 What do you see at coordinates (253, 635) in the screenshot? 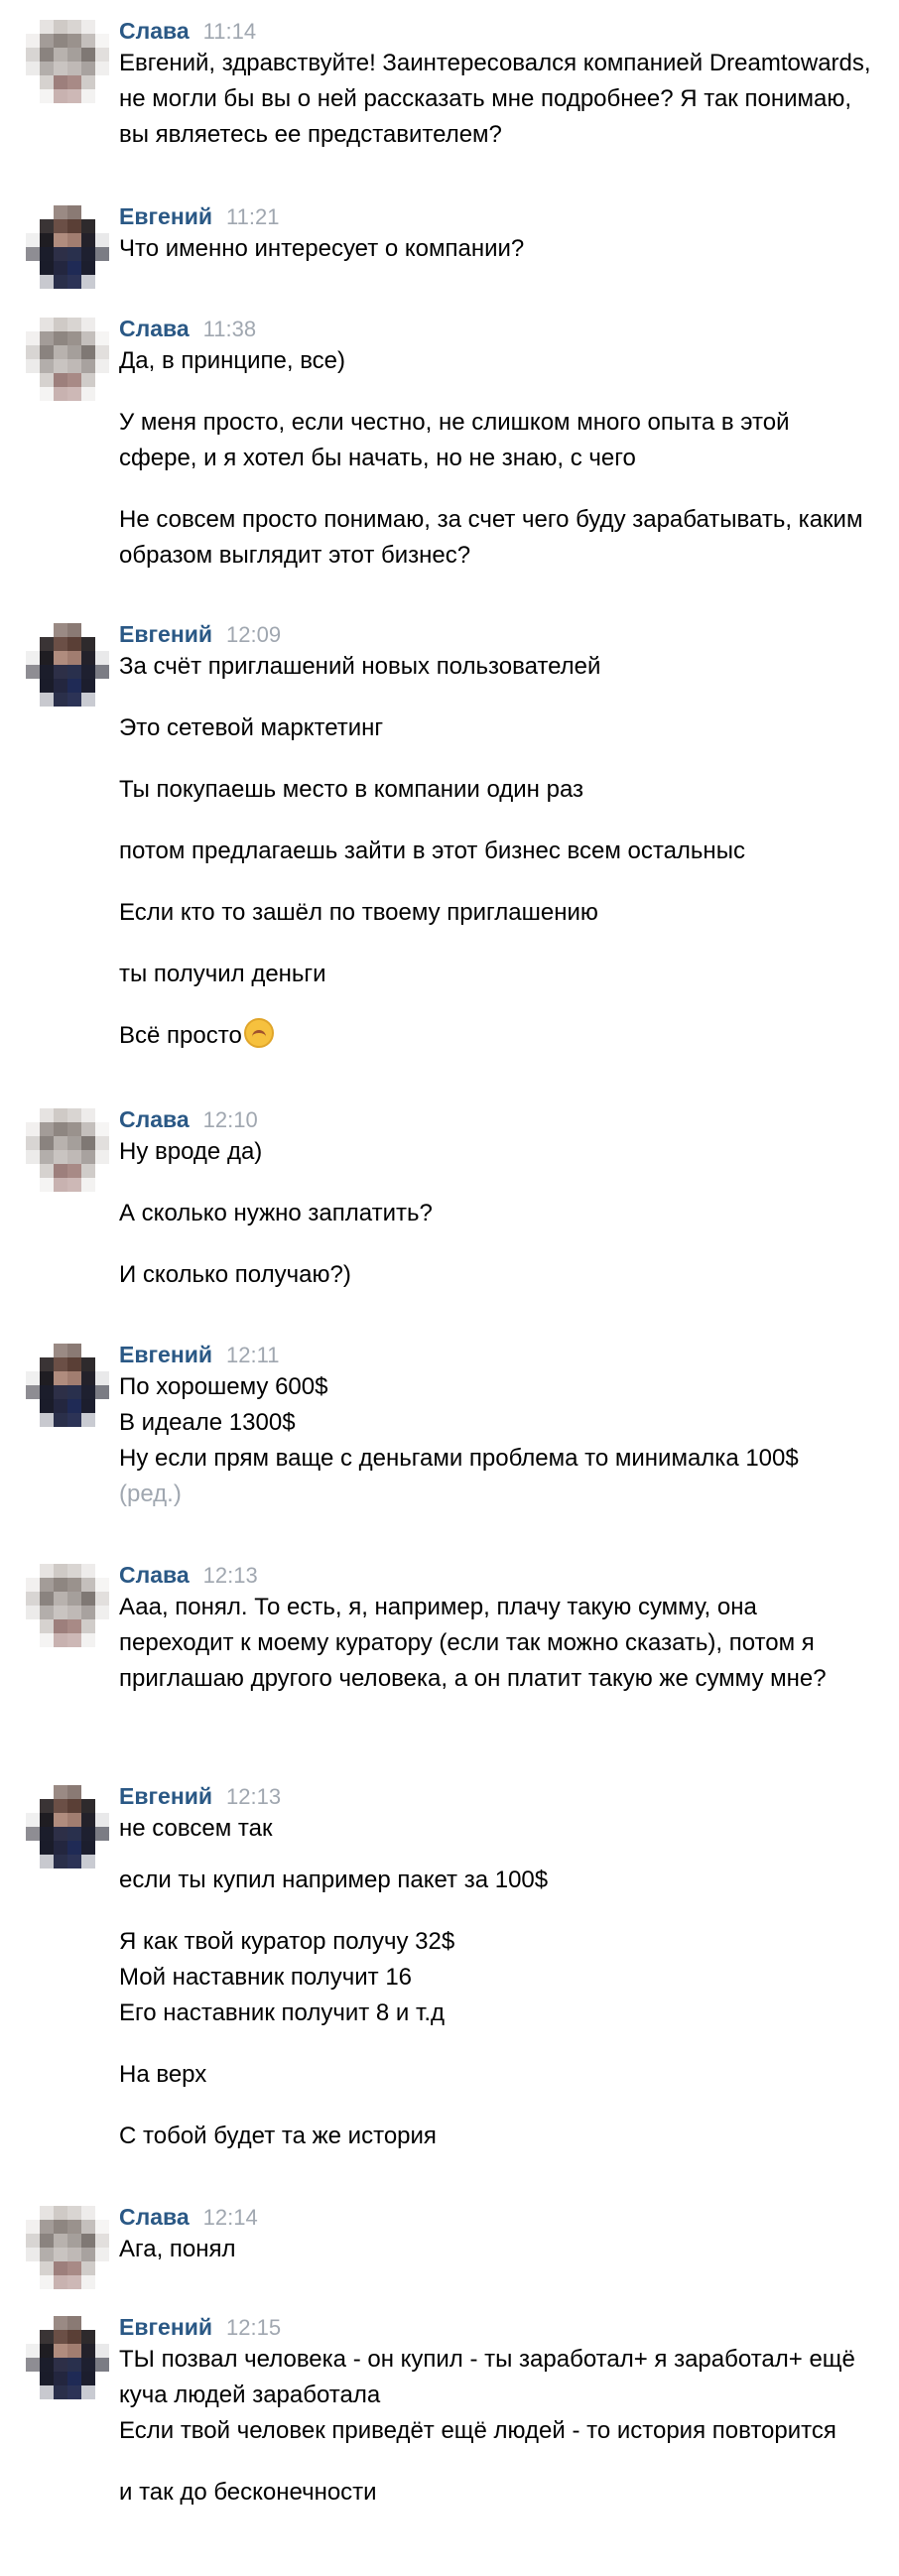
I see `message-time: 12:09` at bounding box center [253, 635].